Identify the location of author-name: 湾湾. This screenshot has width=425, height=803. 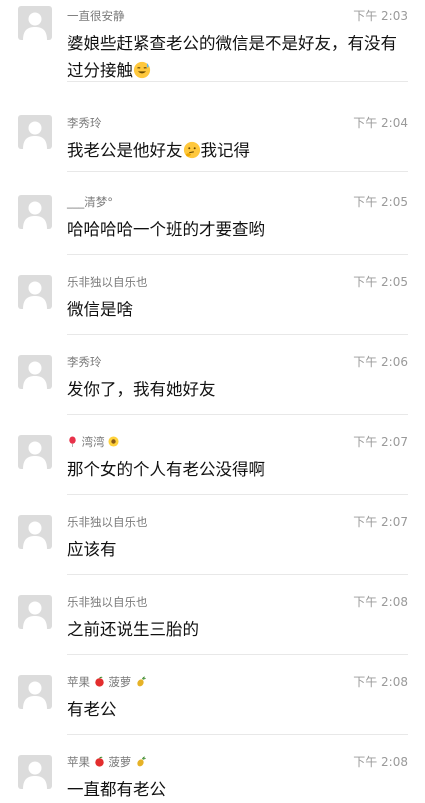
(93, 442).